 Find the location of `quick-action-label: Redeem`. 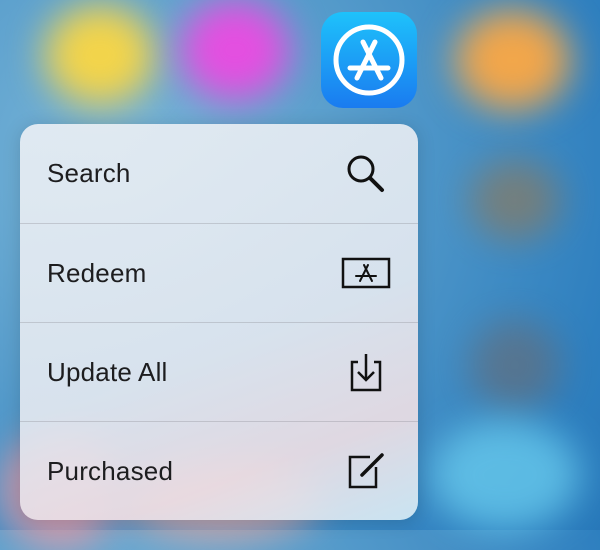

quick-action-label: Redeem is located at coordinates (97, 272).